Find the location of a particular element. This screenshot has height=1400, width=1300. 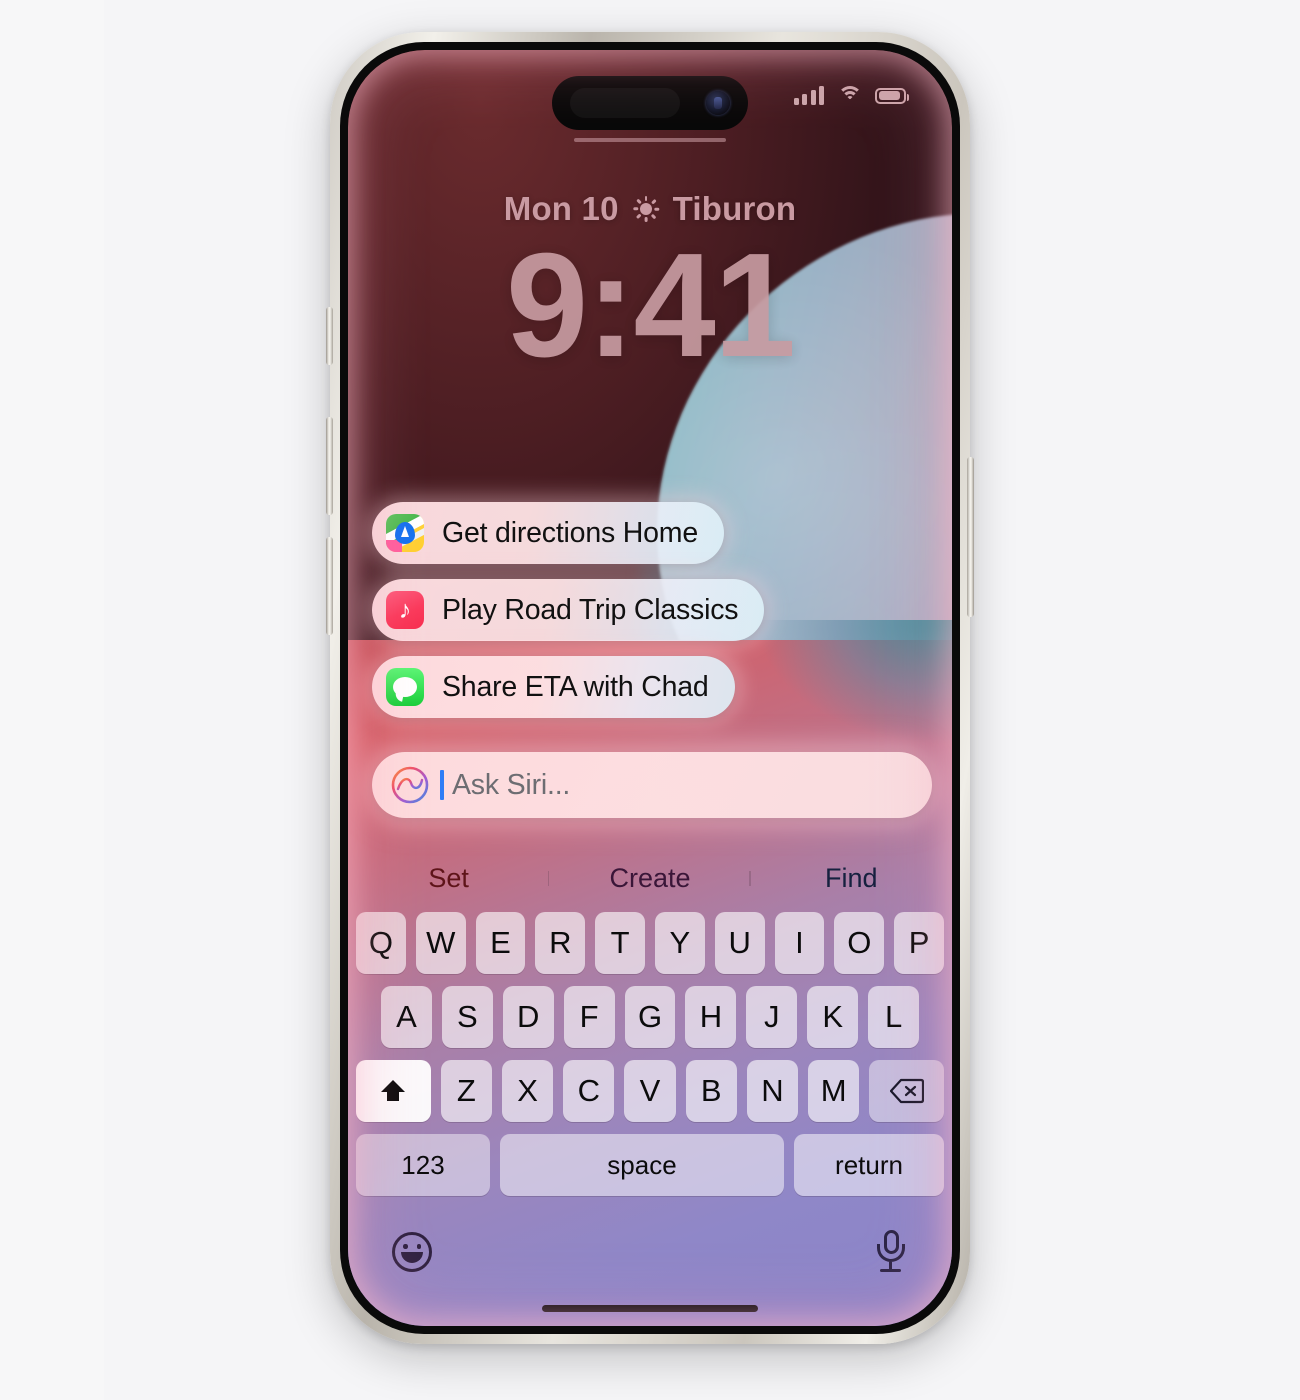

key-j: J is located at coordinates (772, 1017).